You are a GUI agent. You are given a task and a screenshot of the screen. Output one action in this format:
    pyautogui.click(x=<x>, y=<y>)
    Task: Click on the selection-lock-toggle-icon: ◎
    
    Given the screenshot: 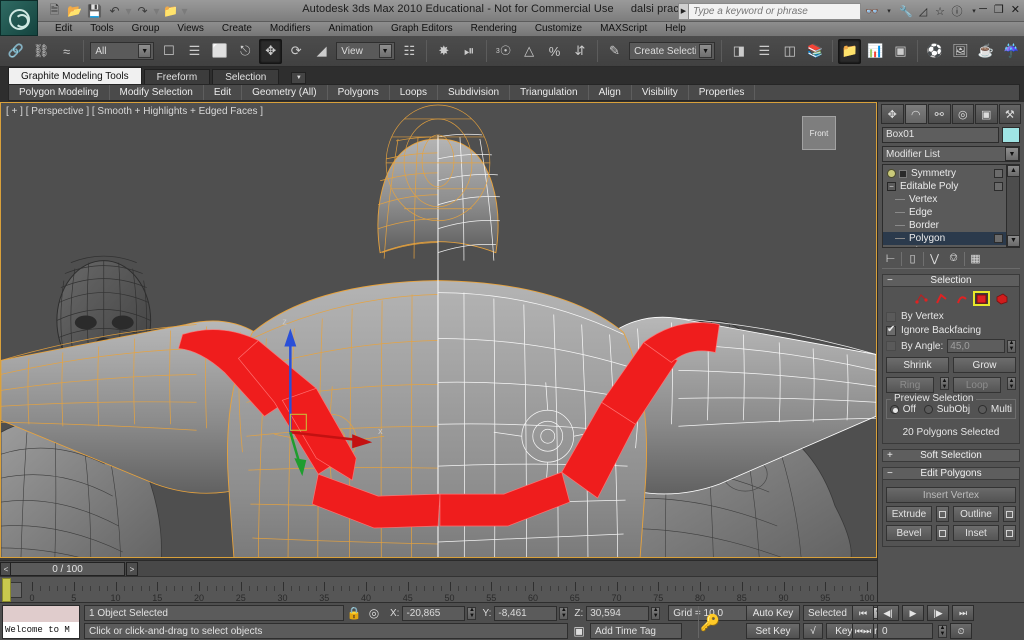 What is the action you would take?
    pyautogui.click(x=374, y=613)
    